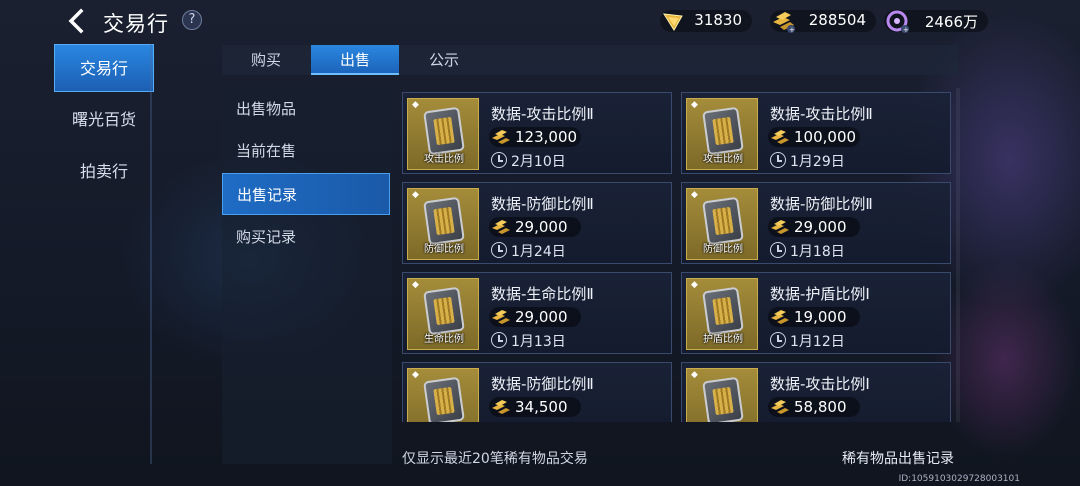 The image size is (1080, 486). I want to click on scrollbar, so click(958, 255).